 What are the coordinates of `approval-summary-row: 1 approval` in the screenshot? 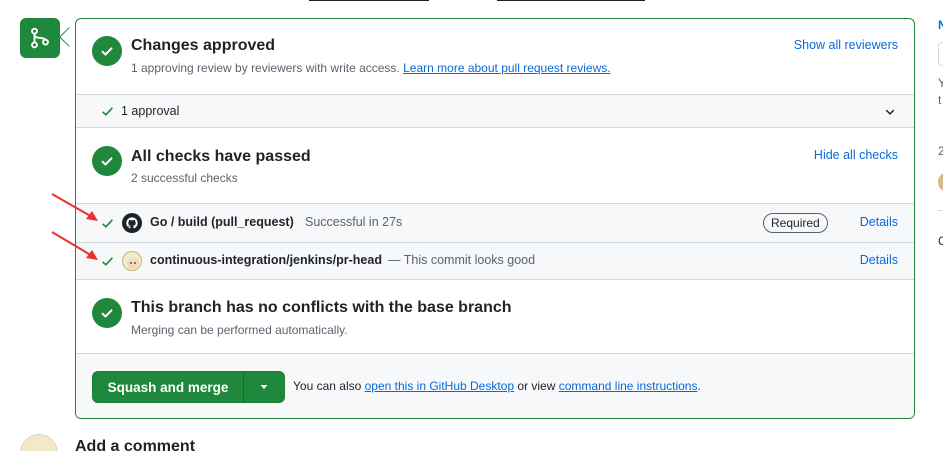 It's located at (495, 111).